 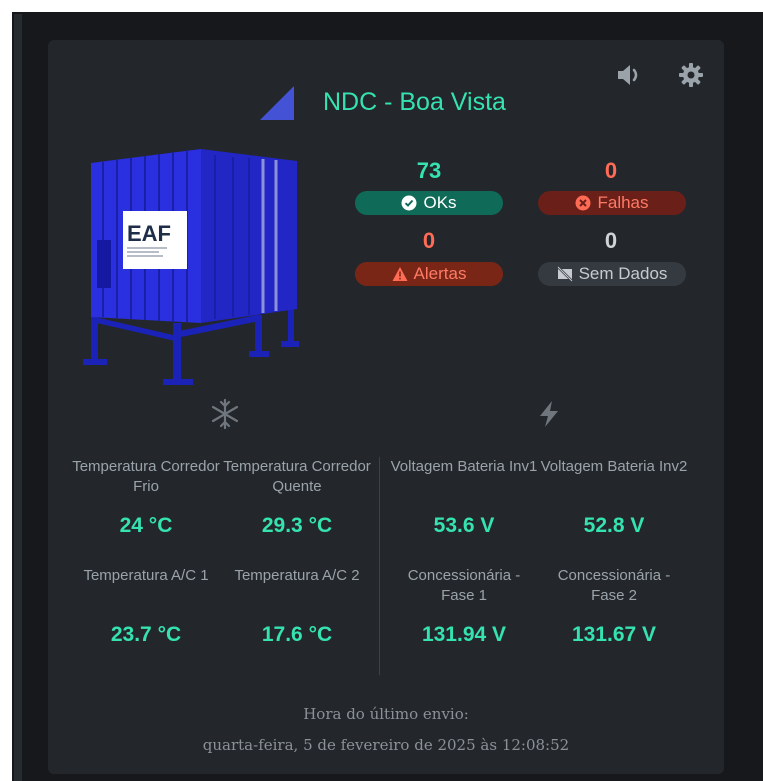 I want to click on metric-temp-ac1: Temperatura A/C 1 23.7 °C, so click(x=146, y=606).